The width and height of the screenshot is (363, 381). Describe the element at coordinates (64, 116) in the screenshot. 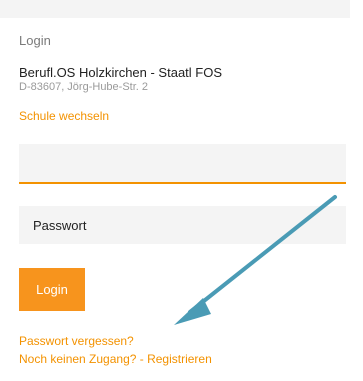

I see `change-school-link: Schule wechseln` at that location.